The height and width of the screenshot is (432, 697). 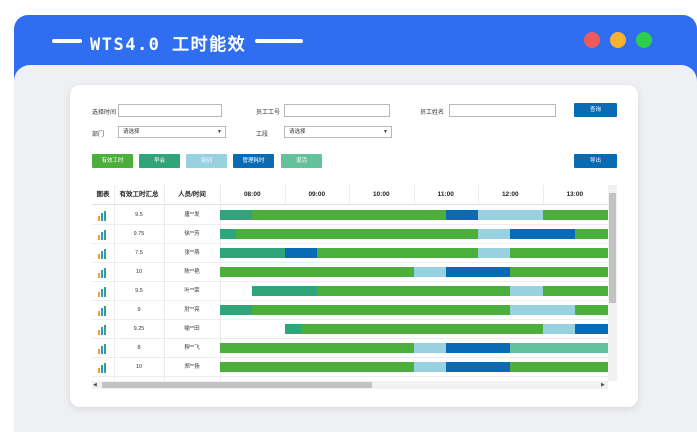 I want to click on legend-mixed-button: 混活, so click(x=301, y=161).